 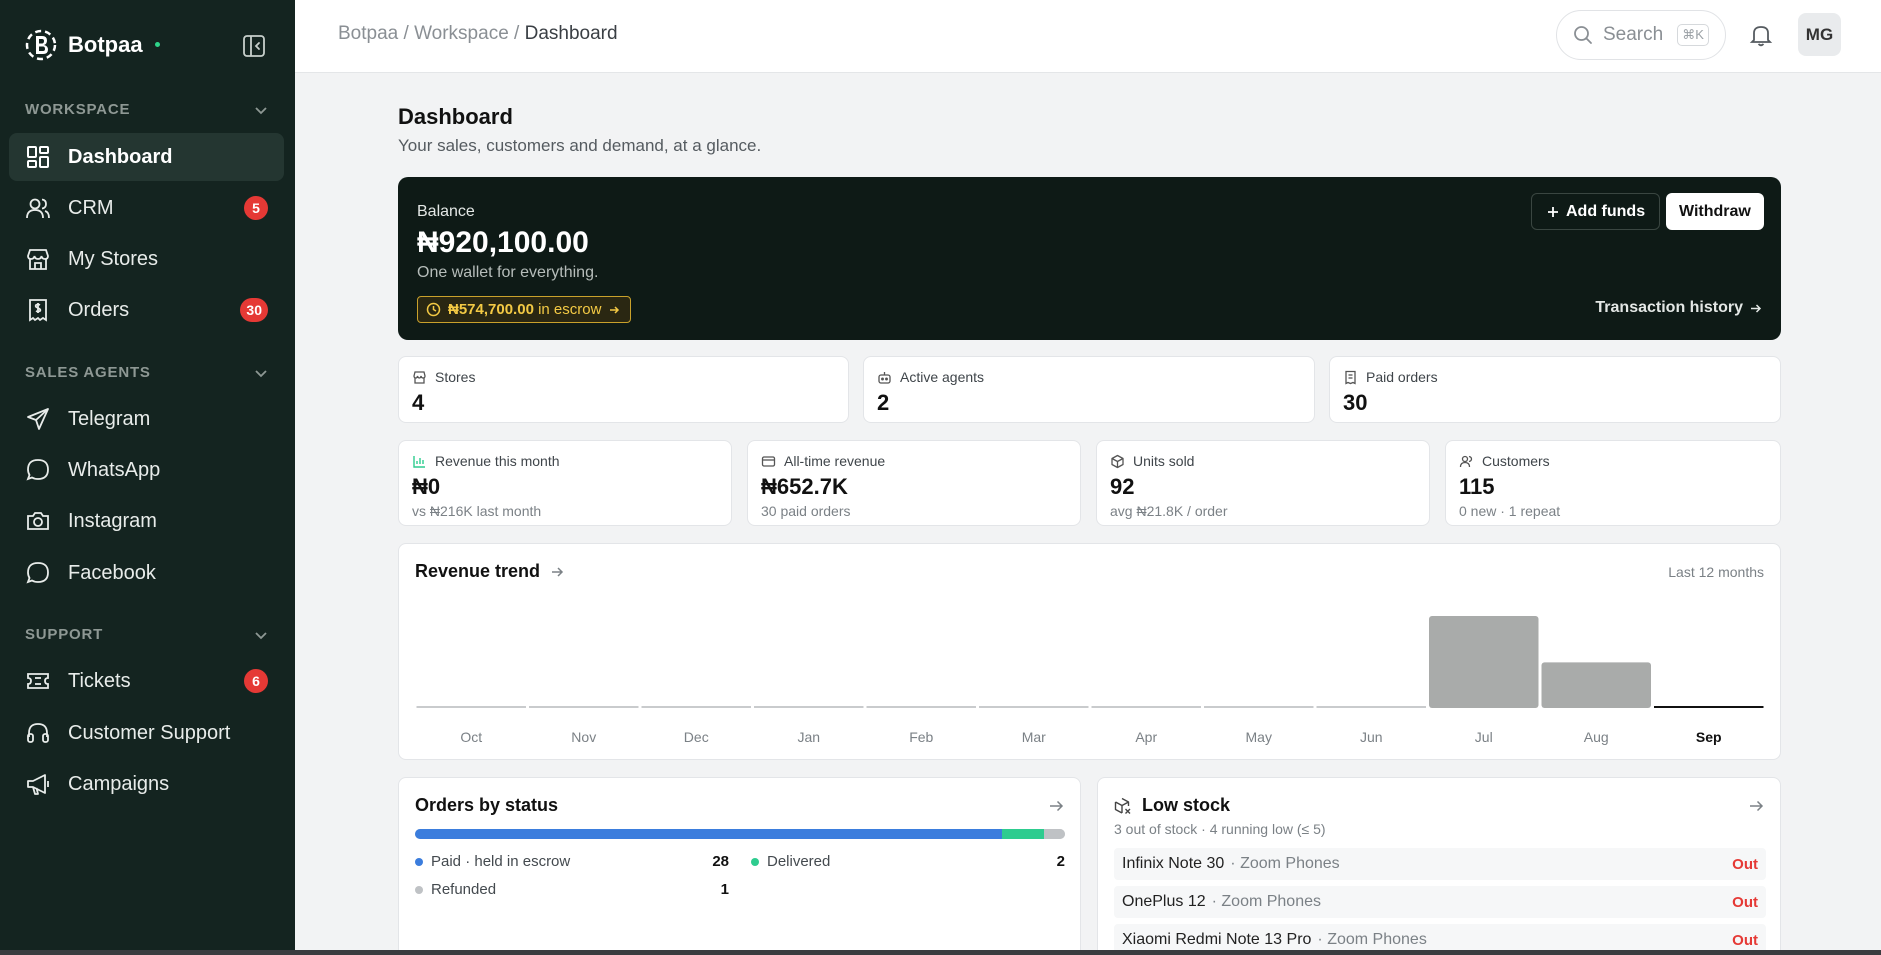 I want to click on chart-bar-sep, so click(x=1709, y=707).